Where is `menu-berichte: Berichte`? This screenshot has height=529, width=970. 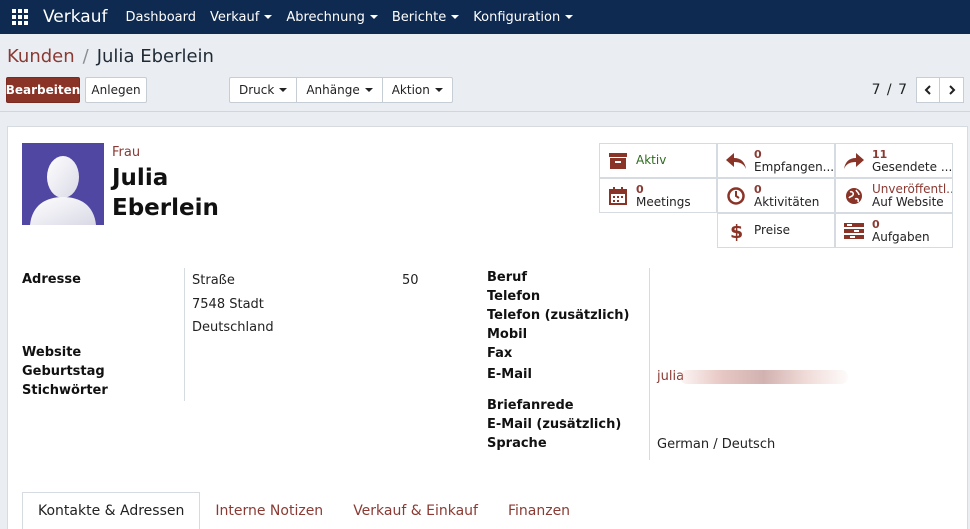 menu-berichte: Berichte is located at coordinates (425, 17).